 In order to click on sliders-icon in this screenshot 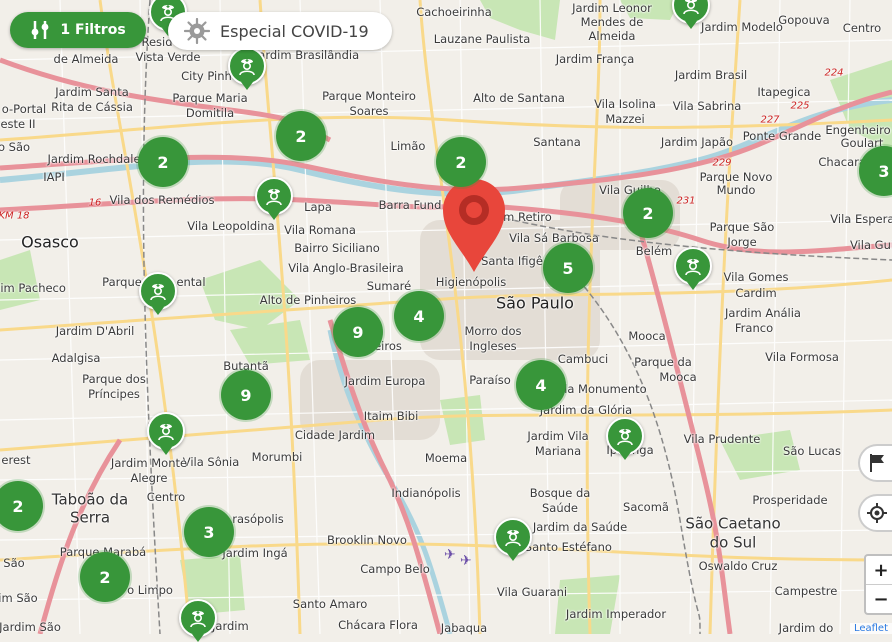, I will do `click(40, 30)`.